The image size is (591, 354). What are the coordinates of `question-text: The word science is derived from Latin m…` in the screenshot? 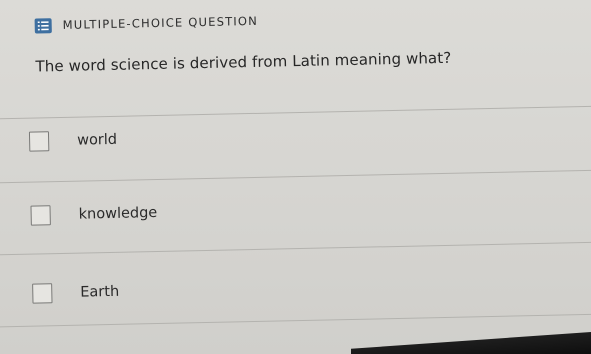 It's located at (243, 62).